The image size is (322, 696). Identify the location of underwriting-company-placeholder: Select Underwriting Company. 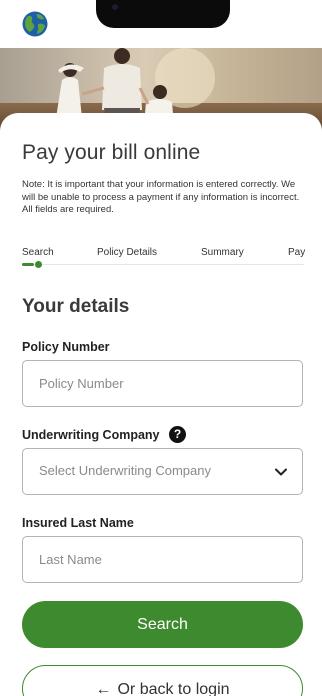
(125, 470).